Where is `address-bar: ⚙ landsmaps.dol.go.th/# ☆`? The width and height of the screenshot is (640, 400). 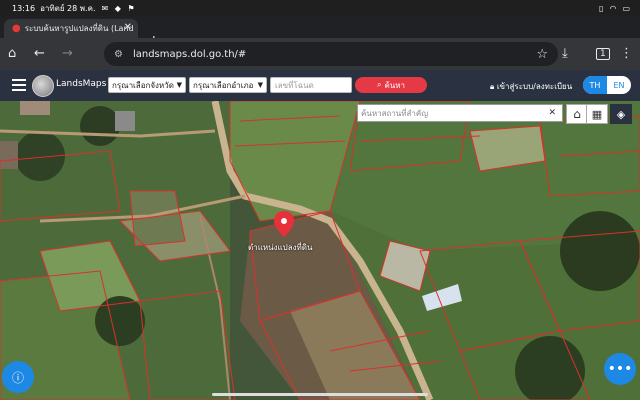 address-bar: ⚙ landsmaps.dol.go.th/# ☆ is located at coordinates (331, 54).